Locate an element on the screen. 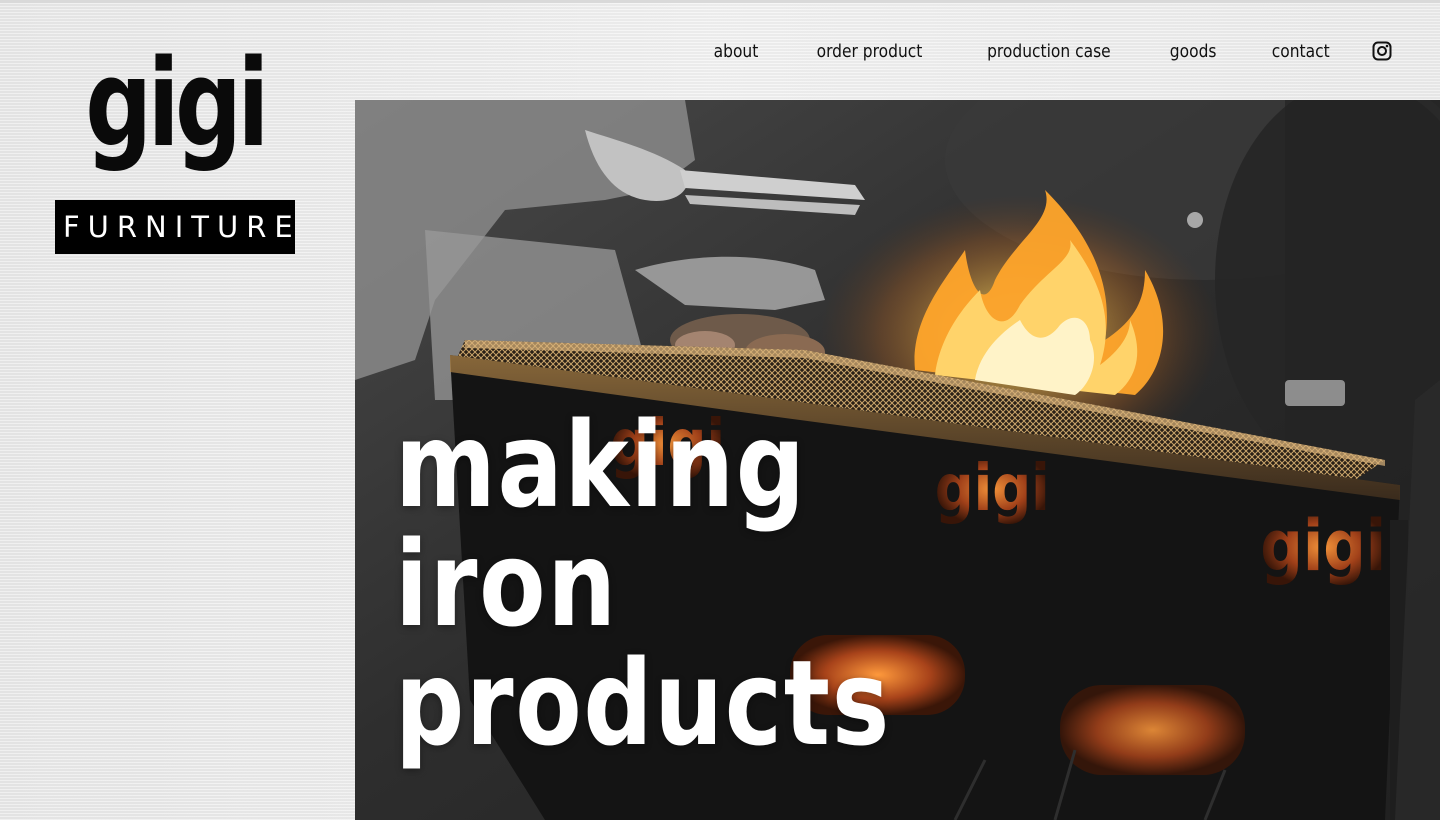  logo-wordmark: gigi is located at coordinates (177, 104).